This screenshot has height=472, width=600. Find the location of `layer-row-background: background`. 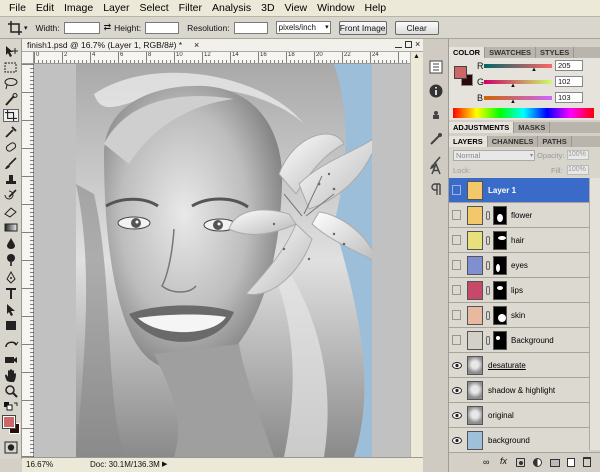

layer-row-background: background is located at coordinates (519, 440).